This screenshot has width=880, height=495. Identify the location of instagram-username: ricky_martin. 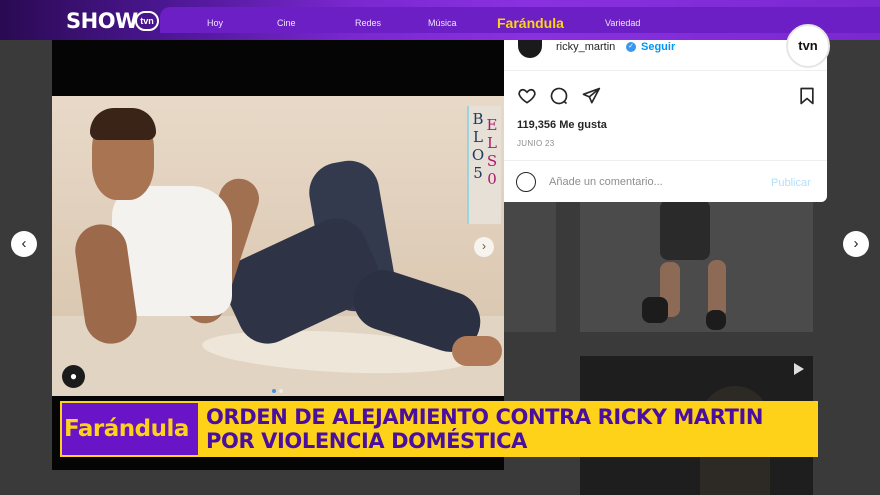
(585, 47).